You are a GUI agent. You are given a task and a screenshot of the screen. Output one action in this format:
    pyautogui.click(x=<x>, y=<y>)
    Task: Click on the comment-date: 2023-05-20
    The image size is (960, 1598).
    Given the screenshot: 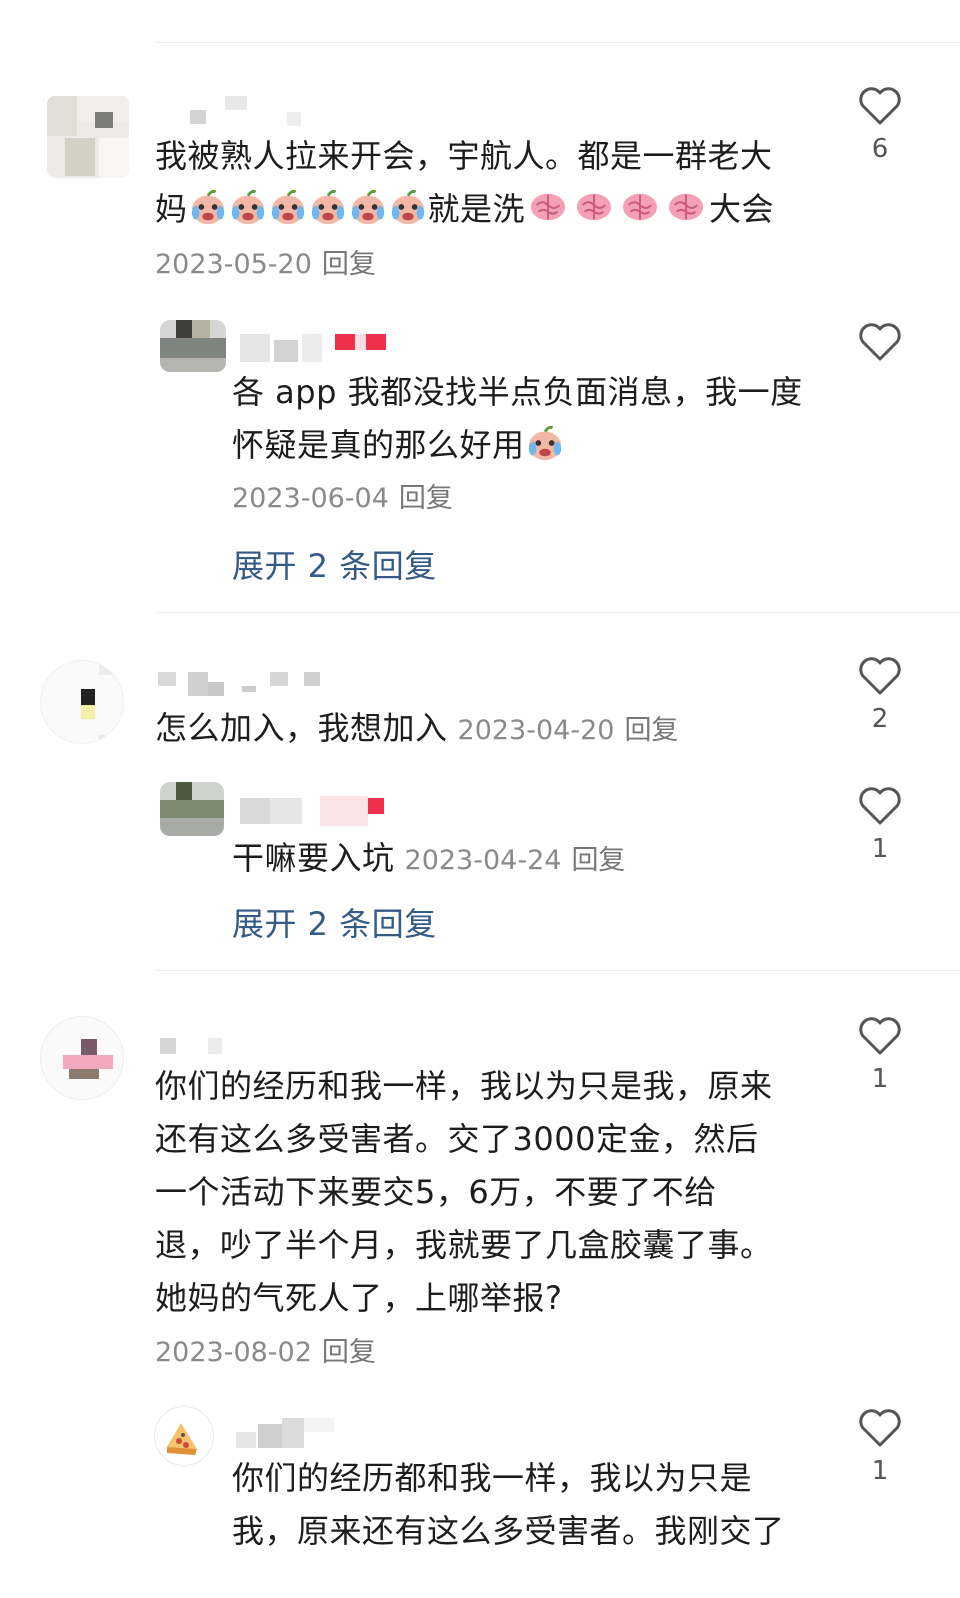 What is the action you would take?
    pyautogui.click(x=233, y=264)
    